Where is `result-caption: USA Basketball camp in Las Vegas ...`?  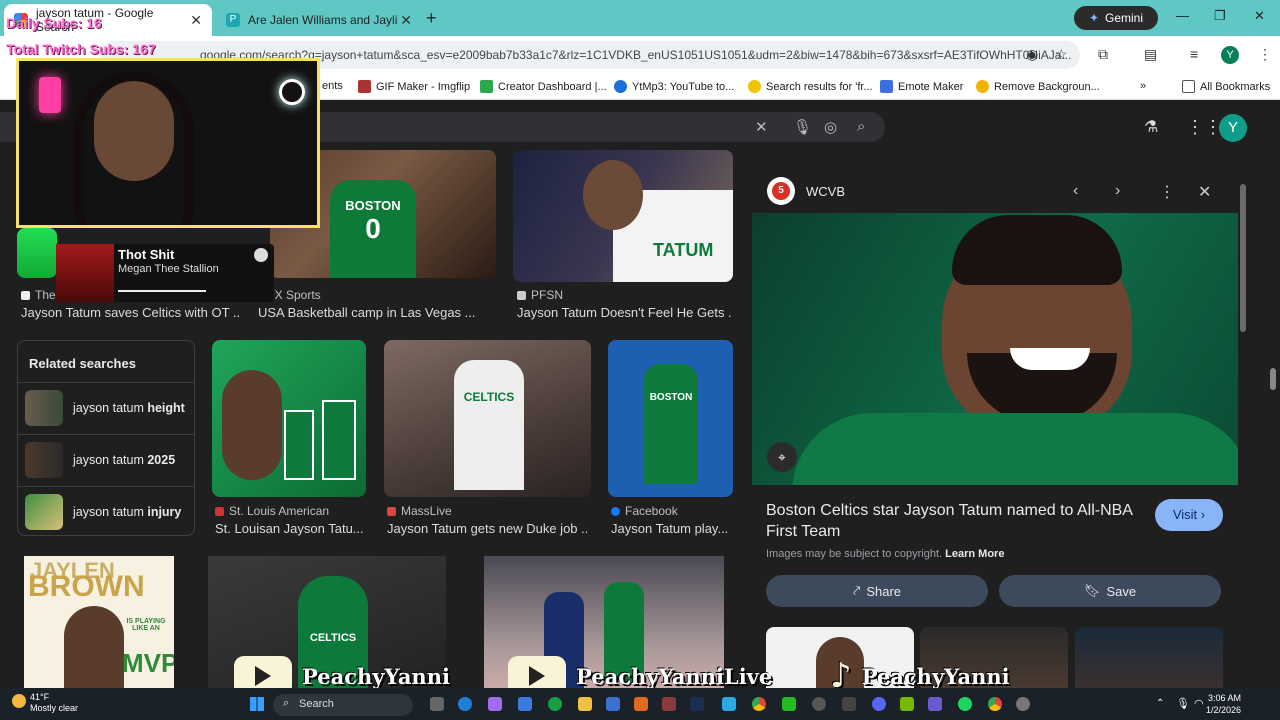
result-caption: USA Basketball camp in Las Vegas ... is located at coordinates (373, 312).